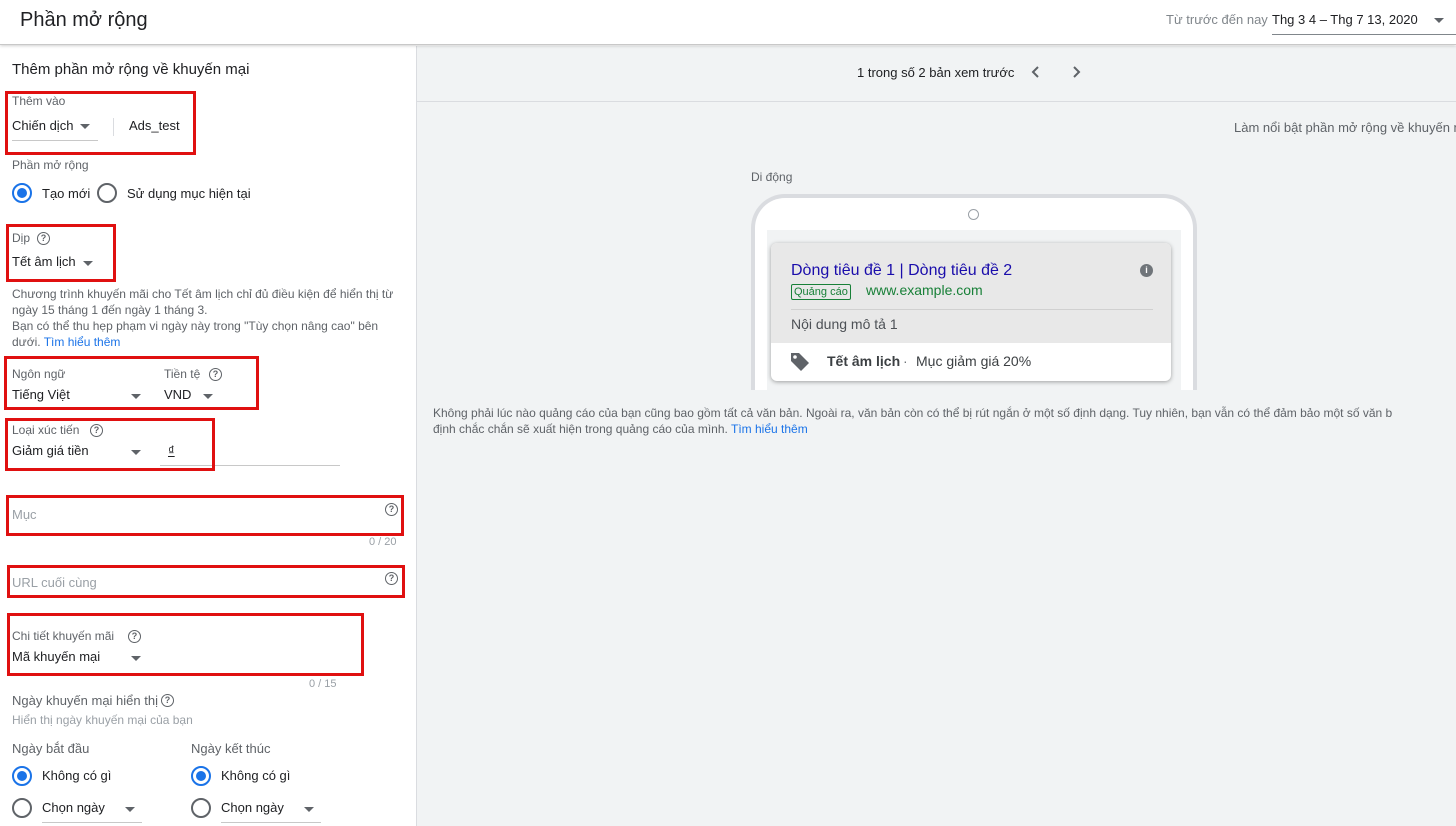 The width and height of the screenshot is (1456, 826). Describe the element at coordinates (201, 808) in the screenshot. I see `end-date-pick-radio` at that location.